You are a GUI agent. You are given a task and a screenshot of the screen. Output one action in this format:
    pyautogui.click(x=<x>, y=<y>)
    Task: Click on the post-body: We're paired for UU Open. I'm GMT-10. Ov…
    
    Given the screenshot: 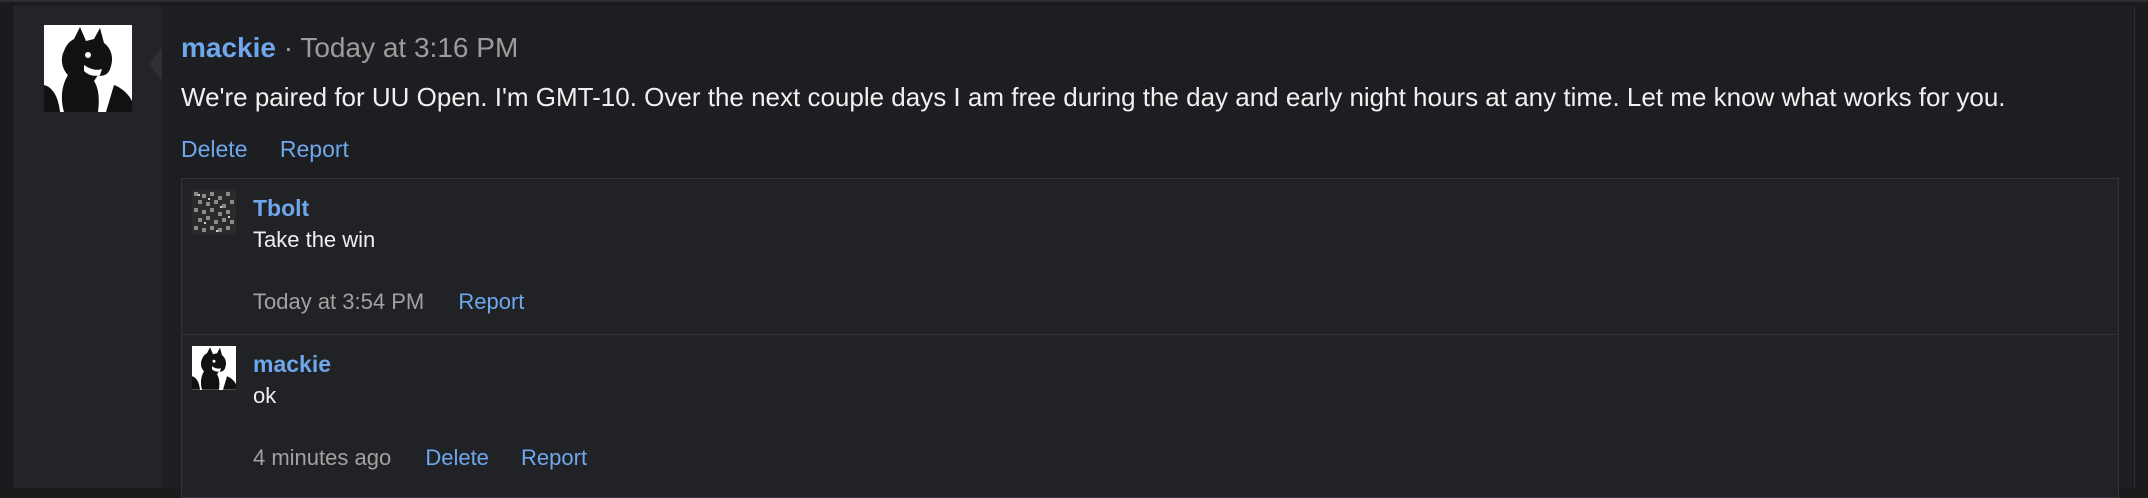 What is the action you would take?
    pyautogui.click(x=1093, y=97)
    